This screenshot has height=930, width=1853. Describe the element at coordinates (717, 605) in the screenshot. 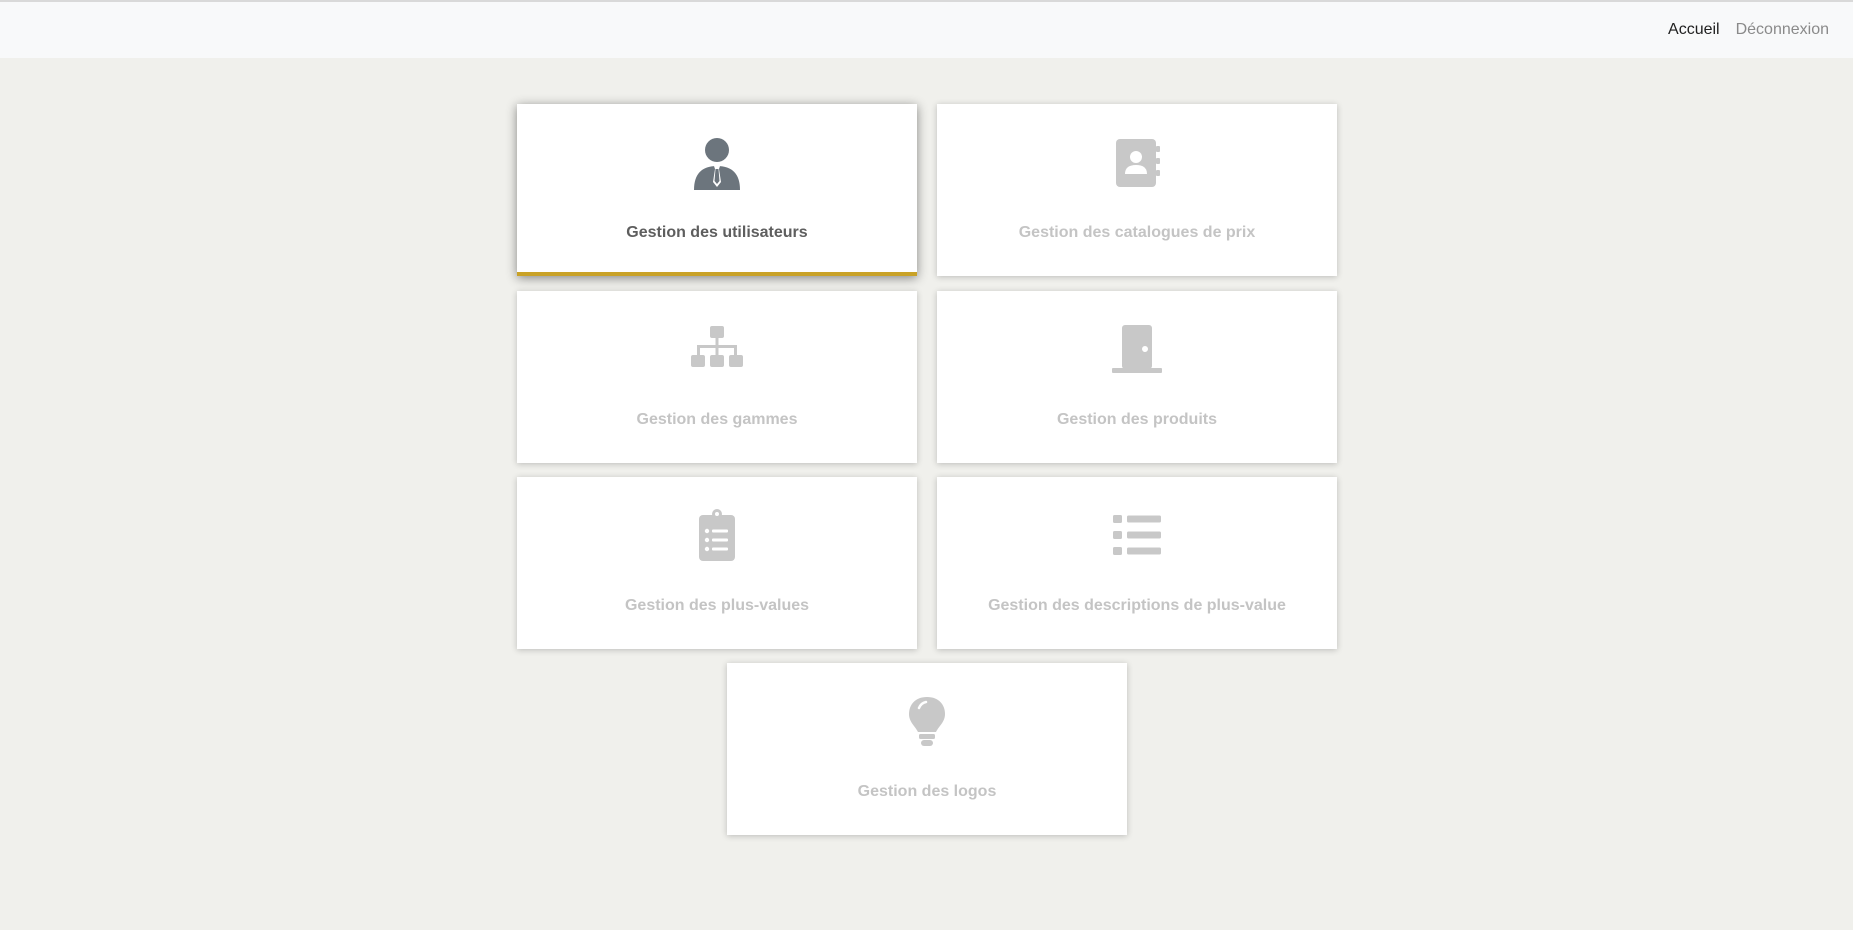

I see `tile-label: Gestion des plus-values` at that location.